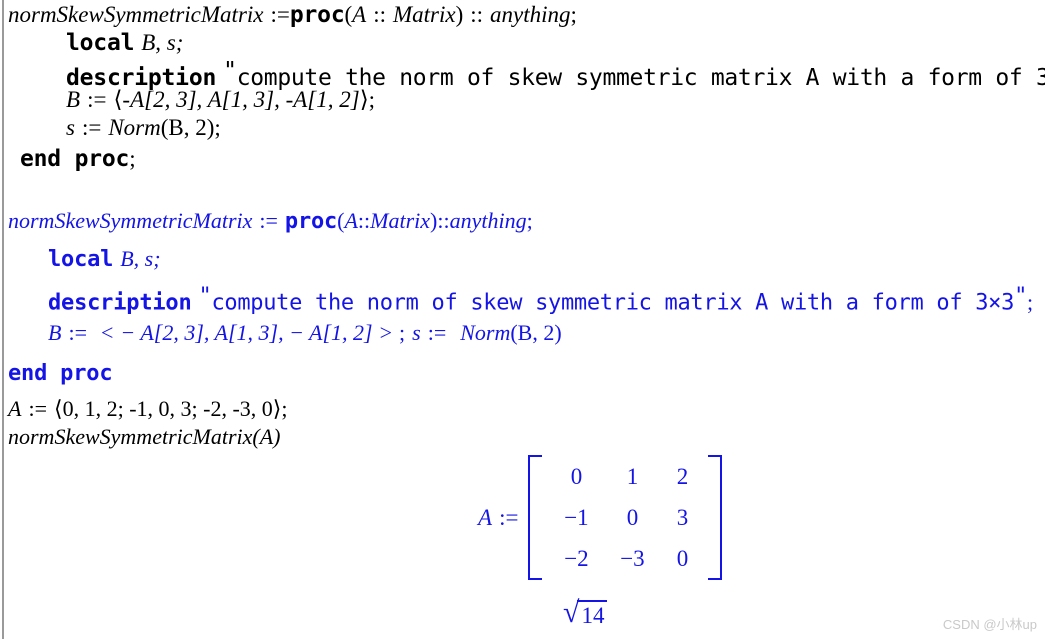 The width and height of the screenshot is (1045, 639). Describe the element at coordinates (120, 303) in the screenshot. I see `description-keyword: description` at that location.